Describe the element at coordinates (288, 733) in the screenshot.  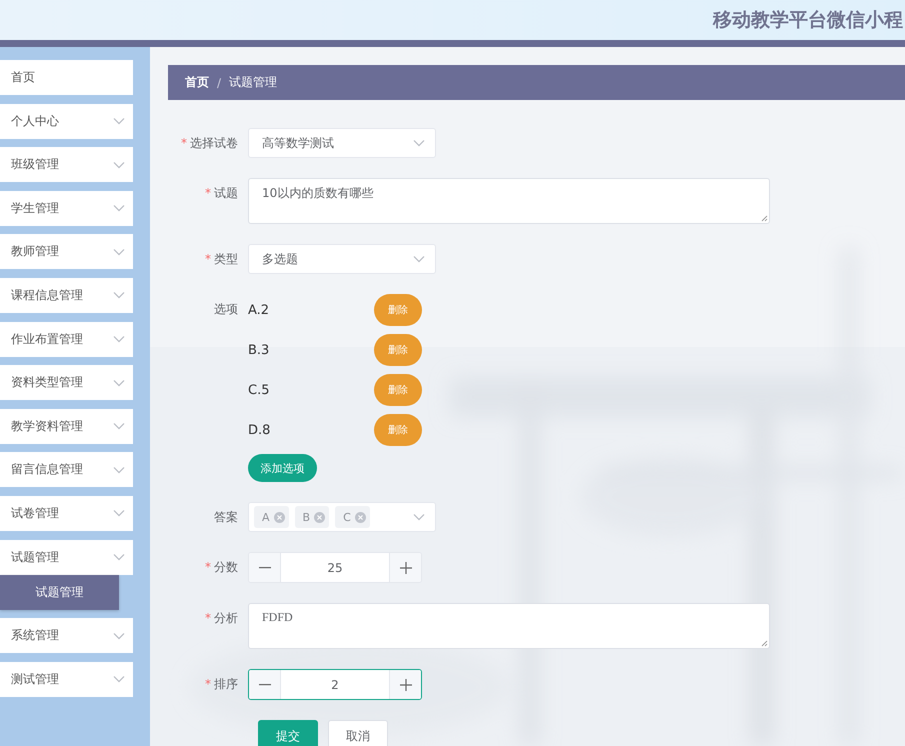
I see `submit-button: 提交` at that location.